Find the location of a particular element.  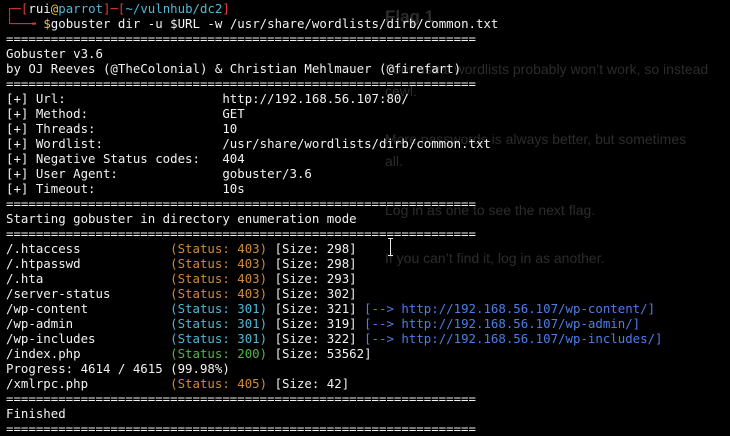

config-negative-status: [+] Negative Status codes: 404 is located at coordinates (125, 158).